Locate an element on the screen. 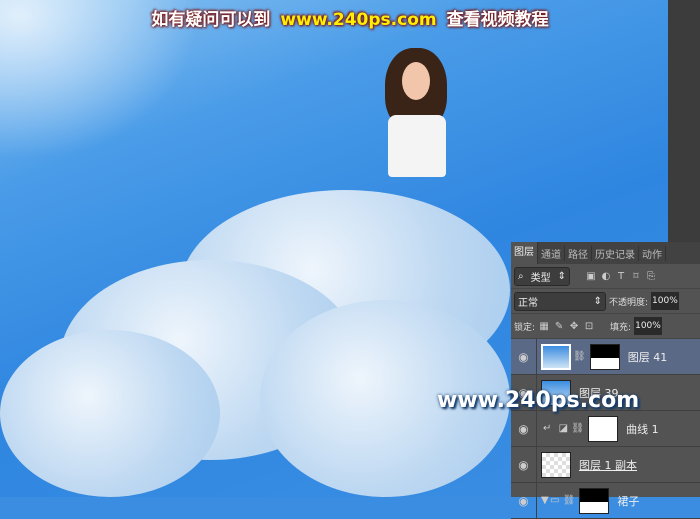  layer-item: ◉ ▼ ▭ ⛓ 裙子 is located at coordinates (605, 501).